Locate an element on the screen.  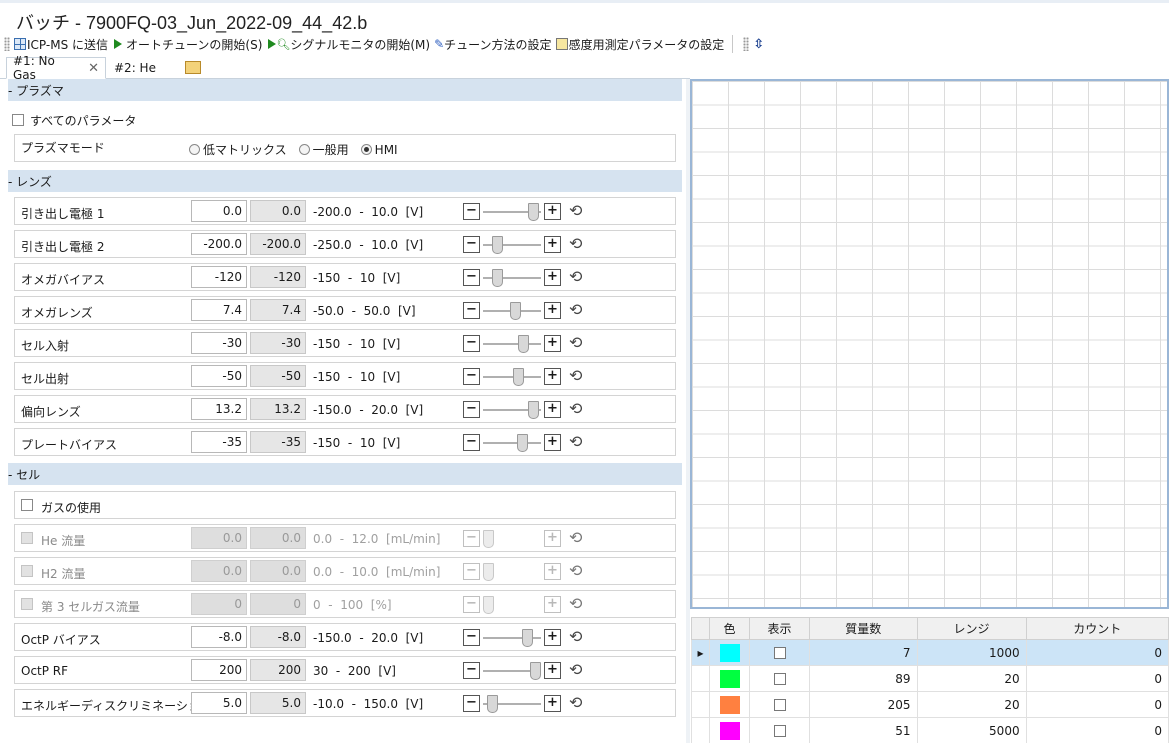
tab-he: #2: He is located at coordinates (135, 68).